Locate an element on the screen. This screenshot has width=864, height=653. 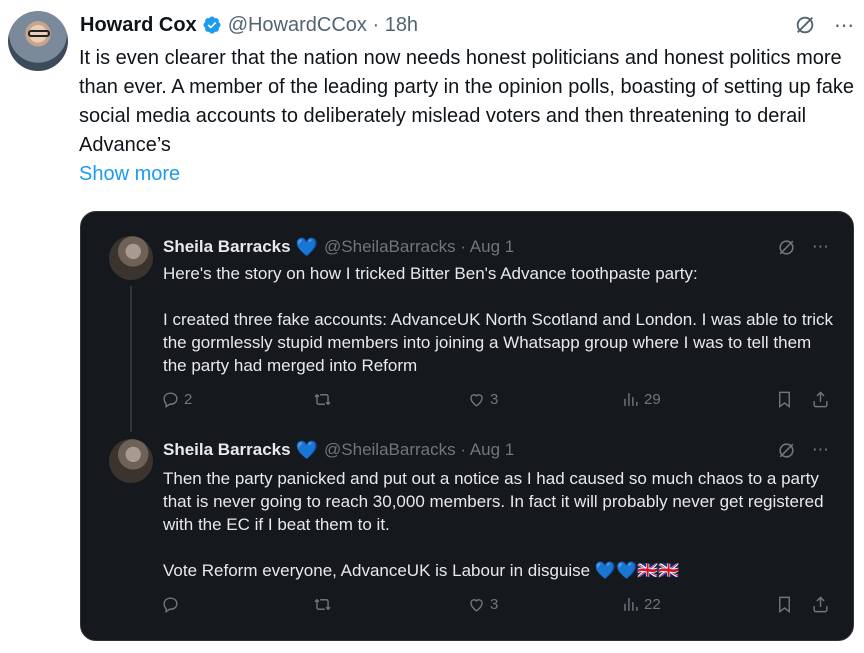
author-avatar is located at coordinates (38, 41).